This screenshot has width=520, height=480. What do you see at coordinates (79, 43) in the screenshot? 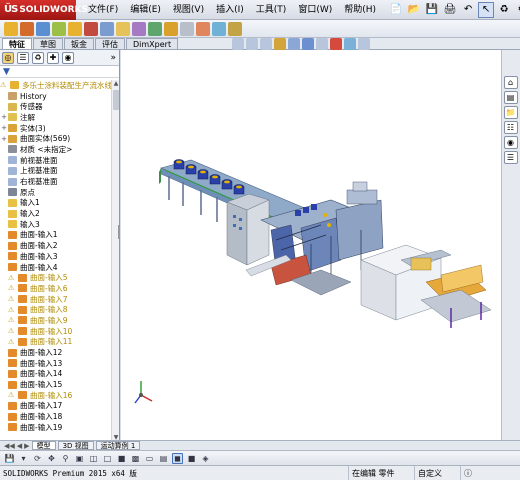
I see `command-tab: 钣金` at bounding box center [79, 43].